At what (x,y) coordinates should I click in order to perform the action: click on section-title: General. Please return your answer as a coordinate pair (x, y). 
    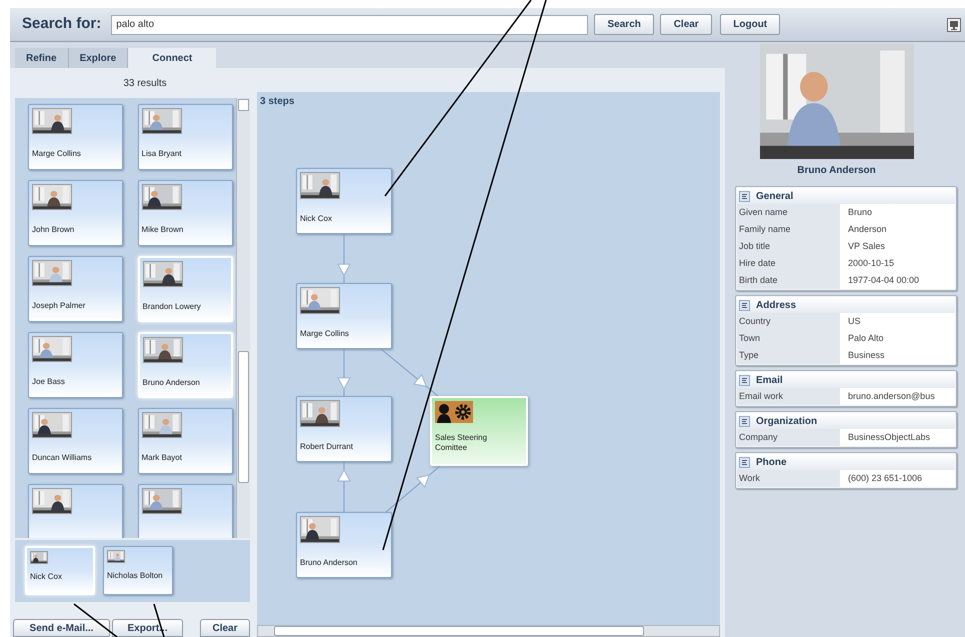
    Looking at the image, I should click on (775, 197).